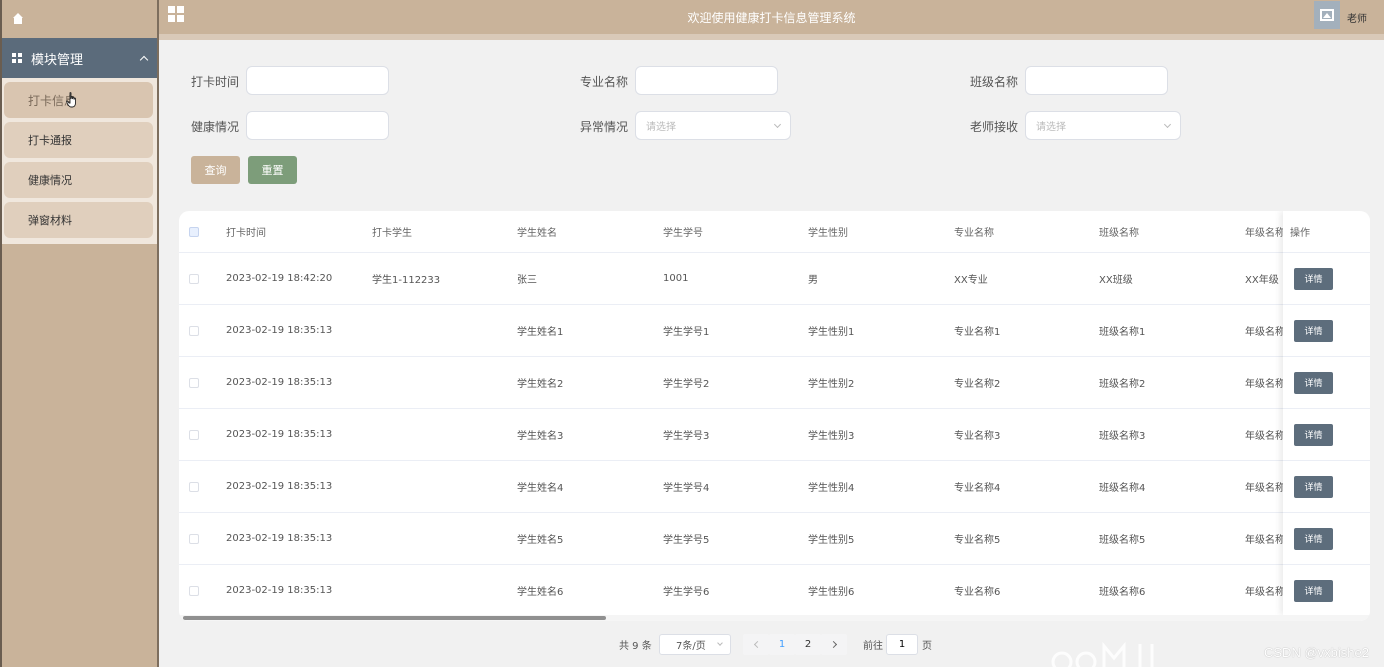 Image resolution: width=1384 pixels, height=667 pixels. I want to click on select-all-checkbox, so click(194, 232).